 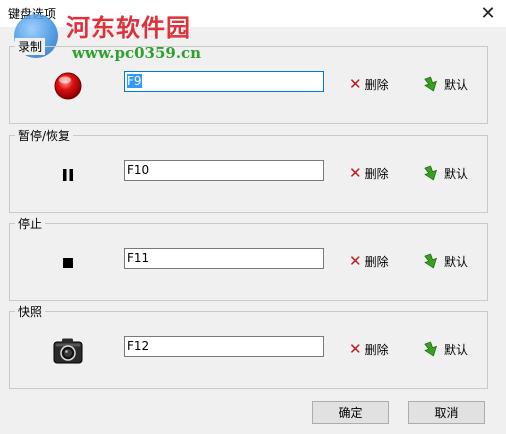 What do you see at coordinates (44, 135) in the screenshot?
I see `group-label-pause: 暂停/恢复` at bounding box center [44, 135].